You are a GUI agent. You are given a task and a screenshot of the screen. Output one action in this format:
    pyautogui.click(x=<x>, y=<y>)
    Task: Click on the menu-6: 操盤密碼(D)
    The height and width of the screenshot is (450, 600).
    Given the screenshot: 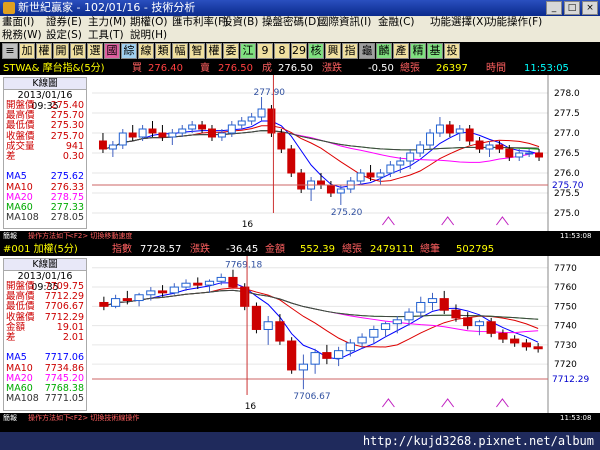 What is the action you would take?
    pyautogui.click(x=291, y=22)
    